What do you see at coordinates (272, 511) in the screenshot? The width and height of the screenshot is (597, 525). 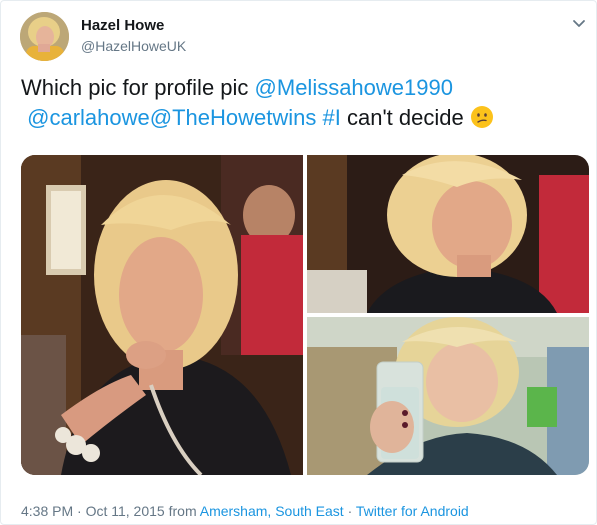 I see `location-link: Amersham, South East` at bounding box center [272, 511].